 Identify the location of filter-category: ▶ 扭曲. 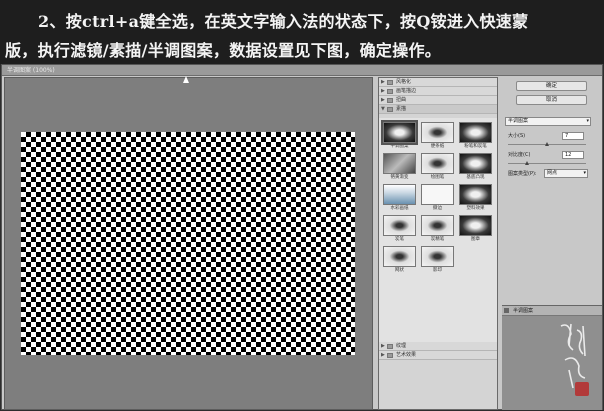
(438, 100).